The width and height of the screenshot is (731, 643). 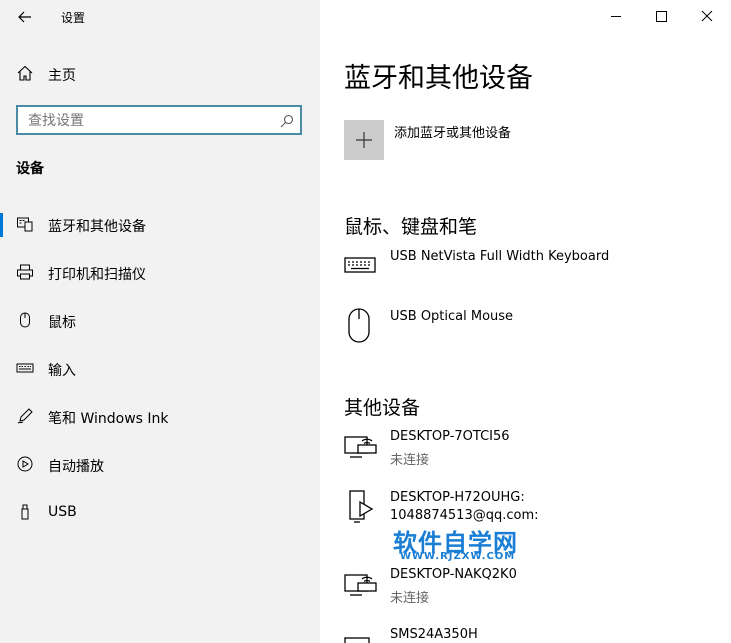 What do you see at coordinates (25, 368) in the screenshot?
I see `keyboard-icon` at bounding box center [25, 368].